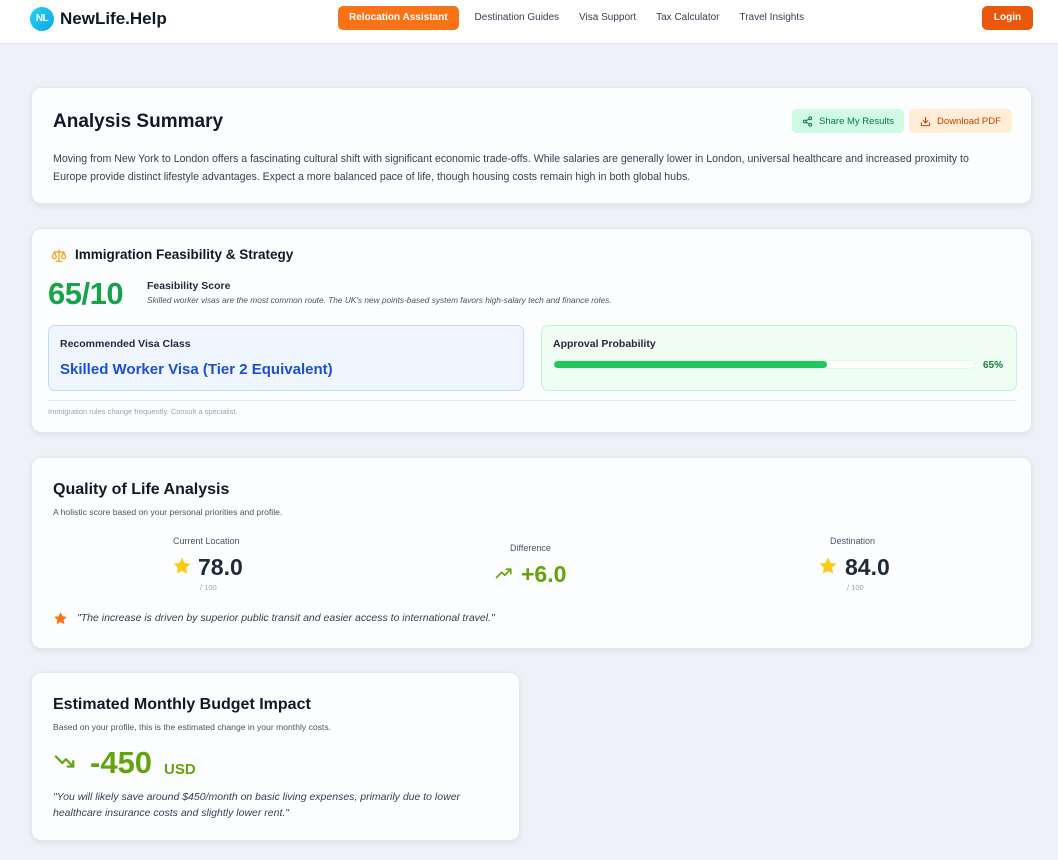  I want to click on immigration-title: Immigration Feasibility & Strategy, so click(184, 254).